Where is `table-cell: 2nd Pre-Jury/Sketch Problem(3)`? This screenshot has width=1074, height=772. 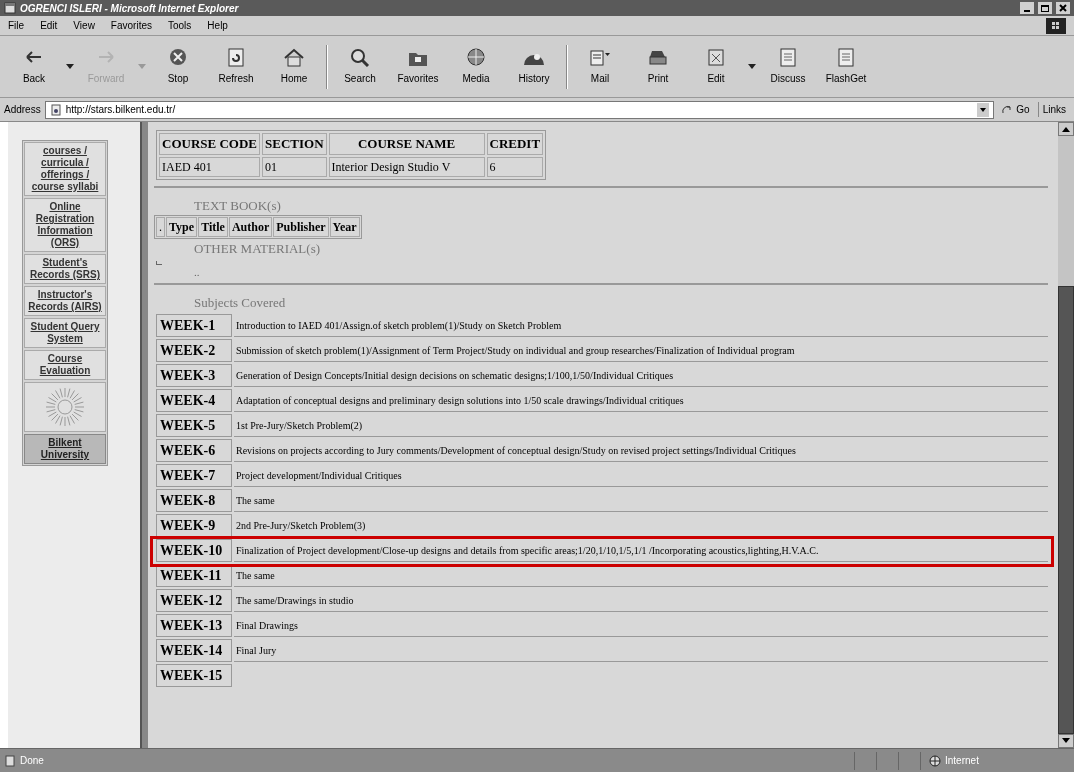
table-cell: 2nd Pre-Jury/Sketch Problem(3) is located at coordinates (641, 525).